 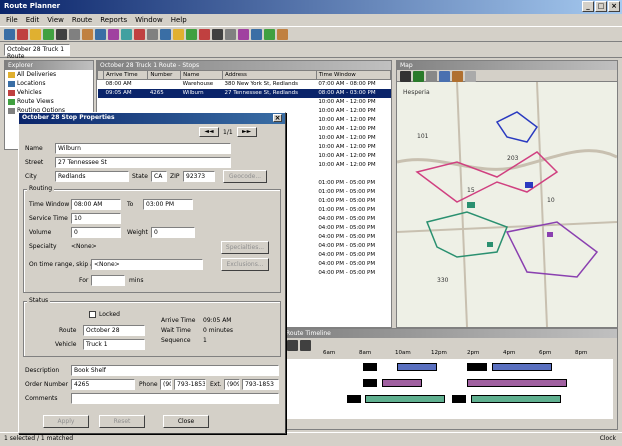 I want to click on column-header: Address, so click(x=269, y=75).